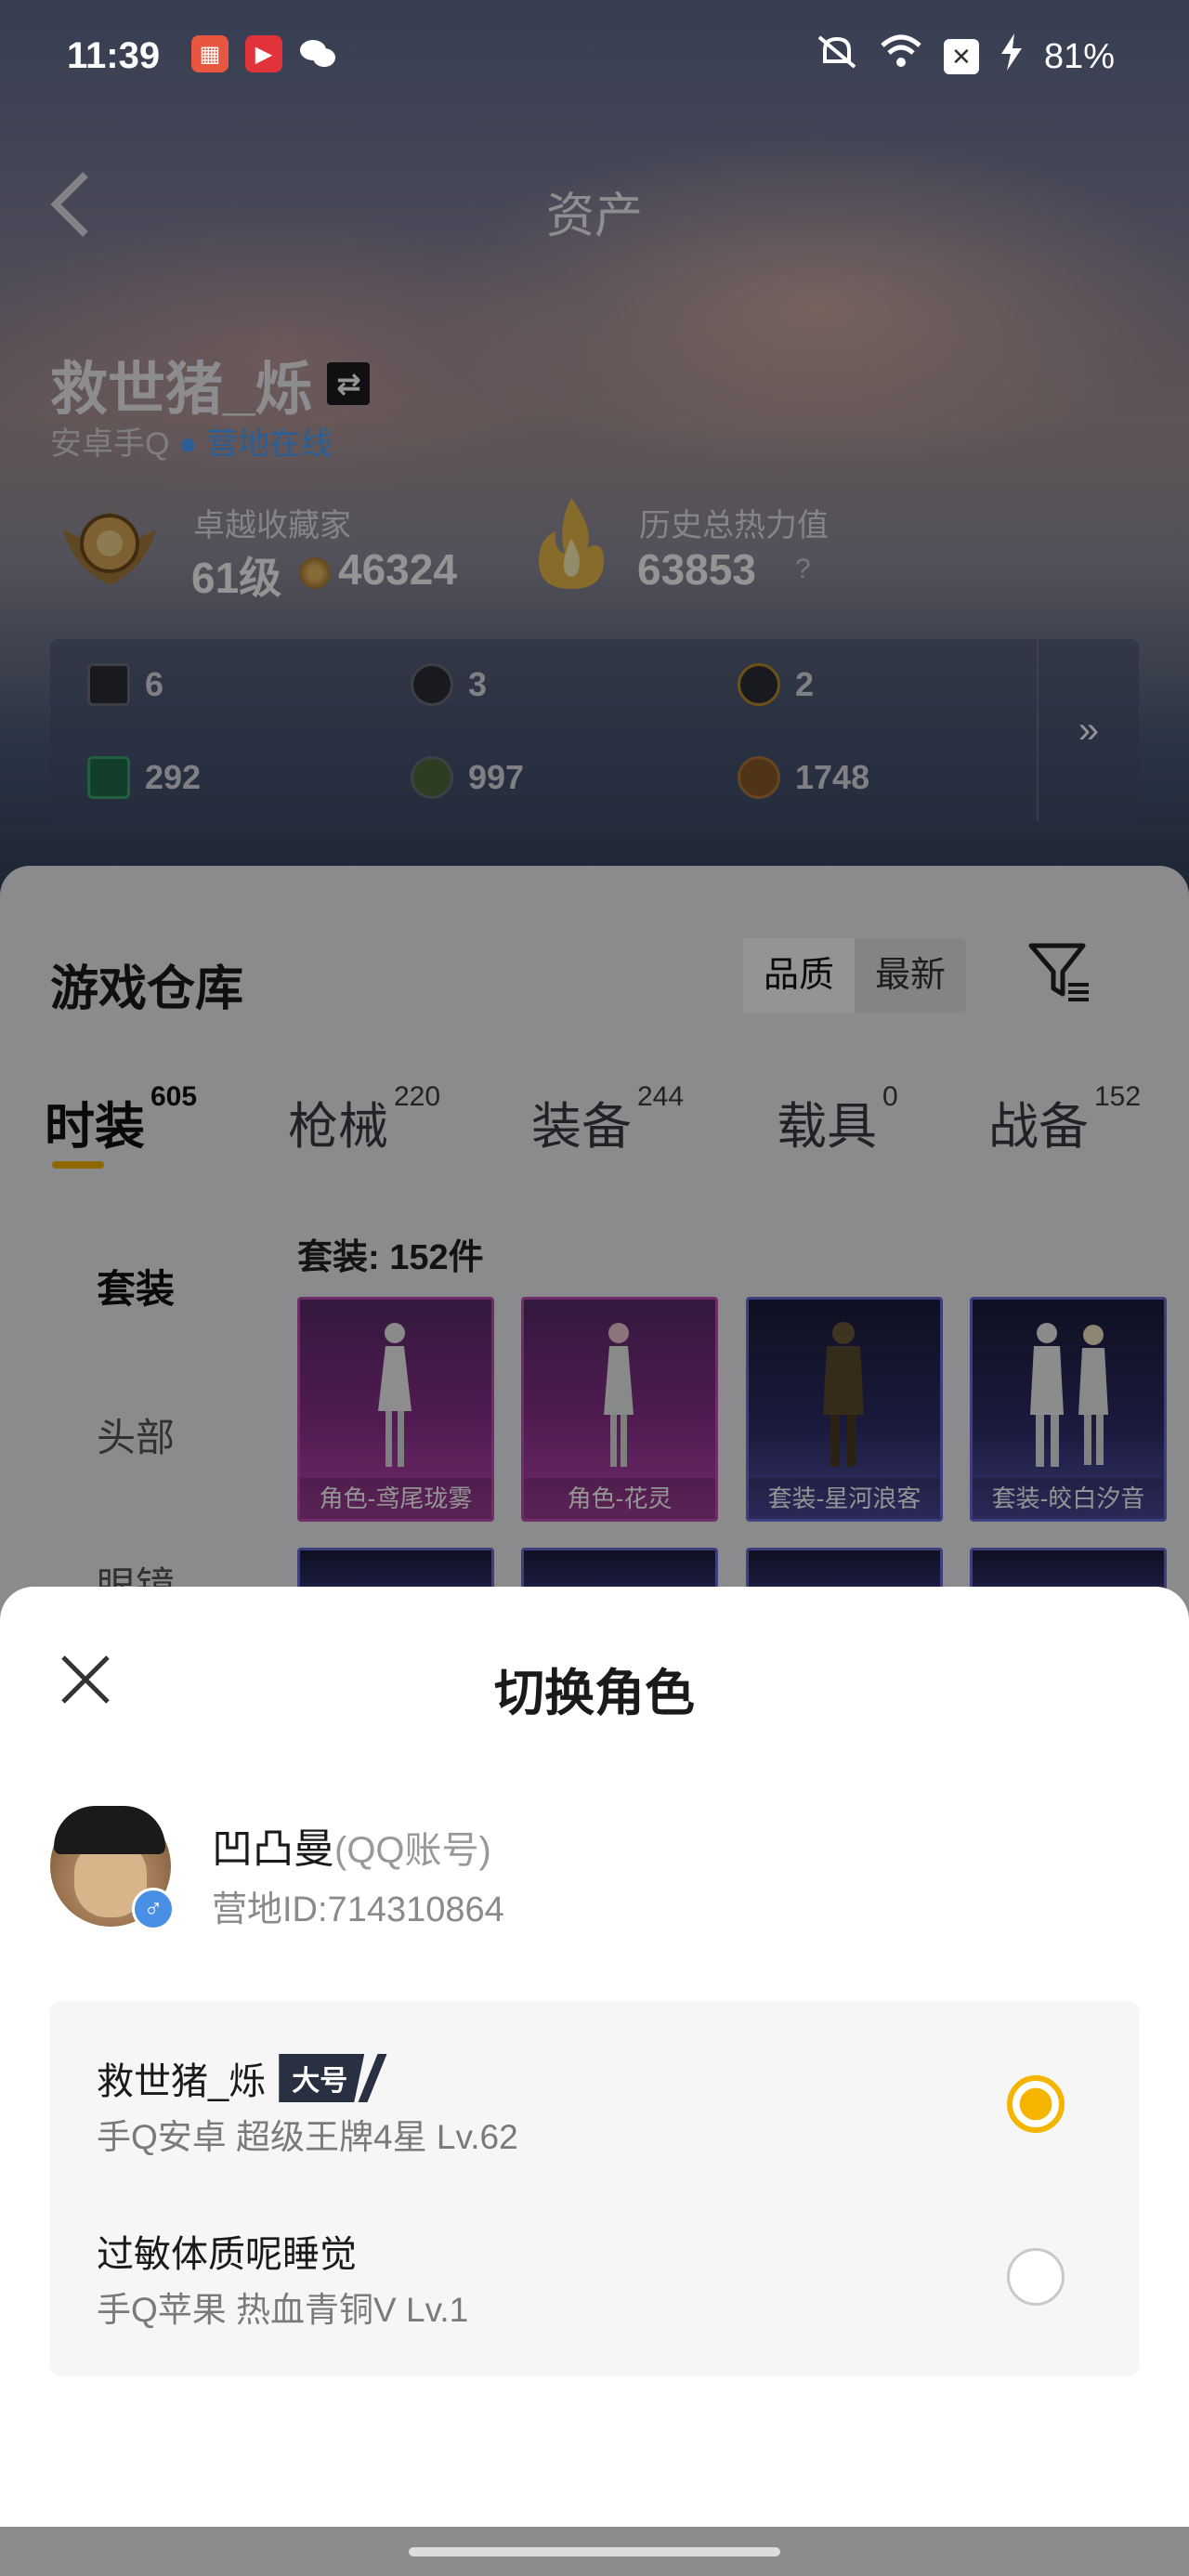 Image resolution: width=1189 pixels, height=2576 pixels. I want to click on status-bar: 11:39 ▦ ▶ ✕ 81%, so click(594, 56).